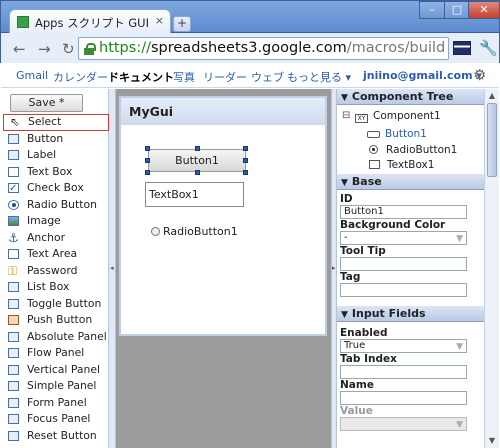 This screenshot has width=500, height=448. I want to click on gbar-web: ウェブ, so click(267, 77).